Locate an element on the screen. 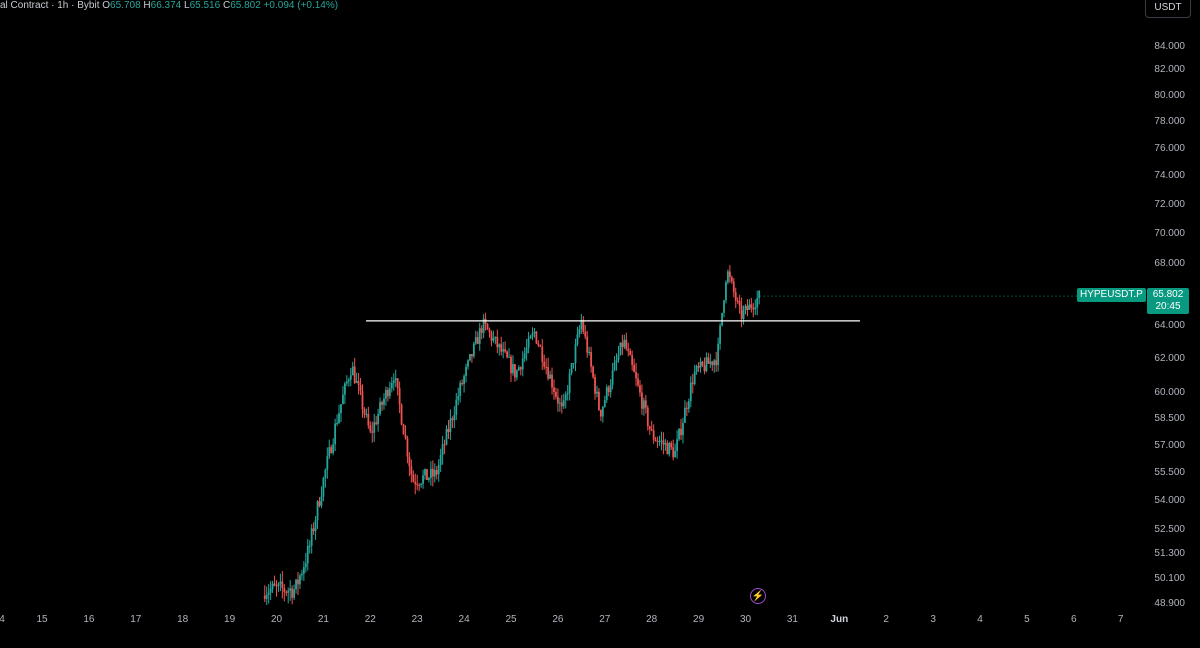 The height and width of the screenshot is (648, 1200). x-tick-label: 15 is located at coordinates (42, 619).